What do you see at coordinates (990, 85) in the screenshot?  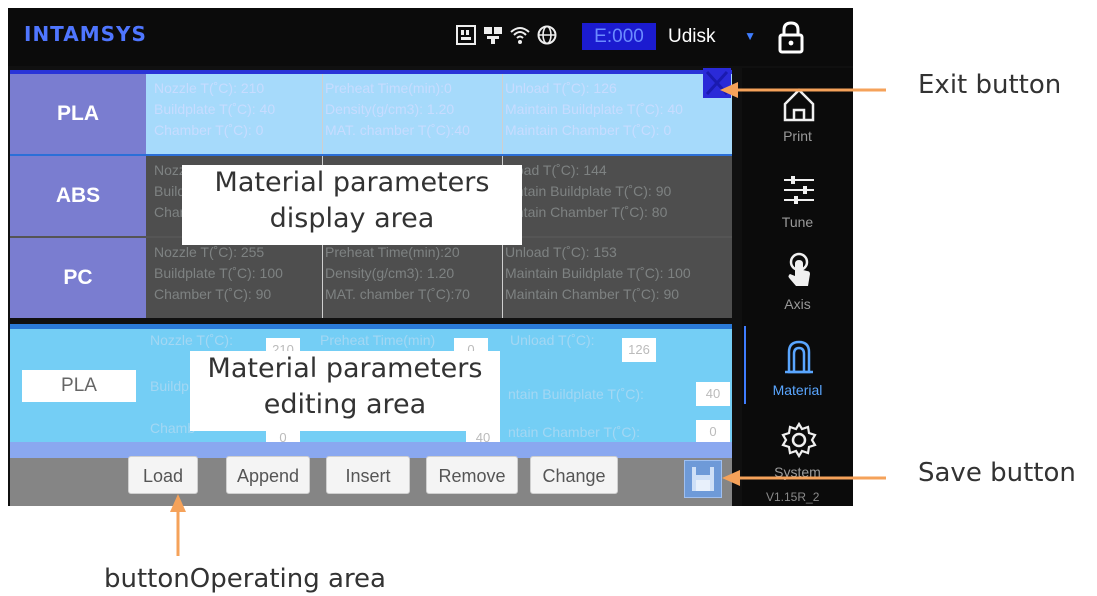 I see `exit-button-callout: Exit button` at bounding box center [990, 85].